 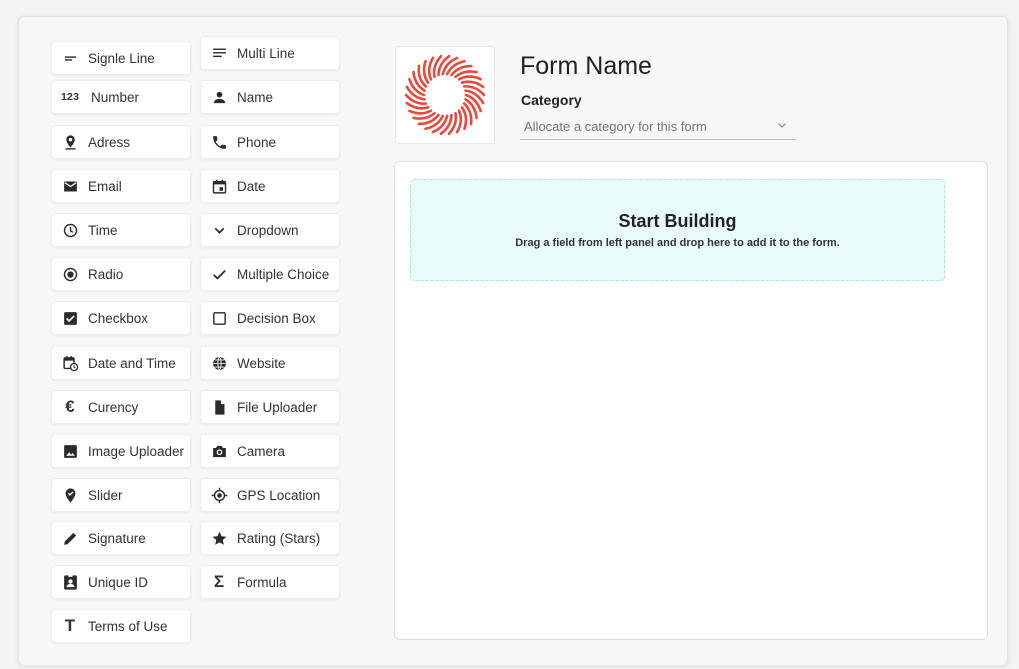 I want to click on field-email-button: Email, so click(x=121, y=186).